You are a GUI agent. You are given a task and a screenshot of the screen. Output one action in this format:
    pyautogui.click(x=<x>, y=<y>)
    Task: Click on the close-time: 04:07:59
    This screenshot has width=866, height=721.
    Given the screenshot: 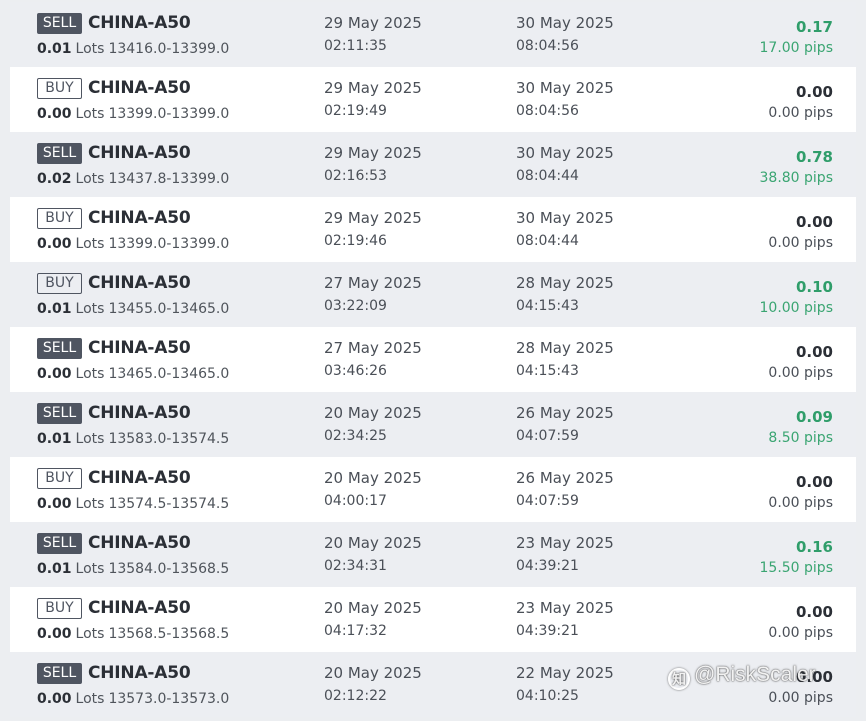 What is the action you would take?
    pyautogui.click(x=547, y=436)
    